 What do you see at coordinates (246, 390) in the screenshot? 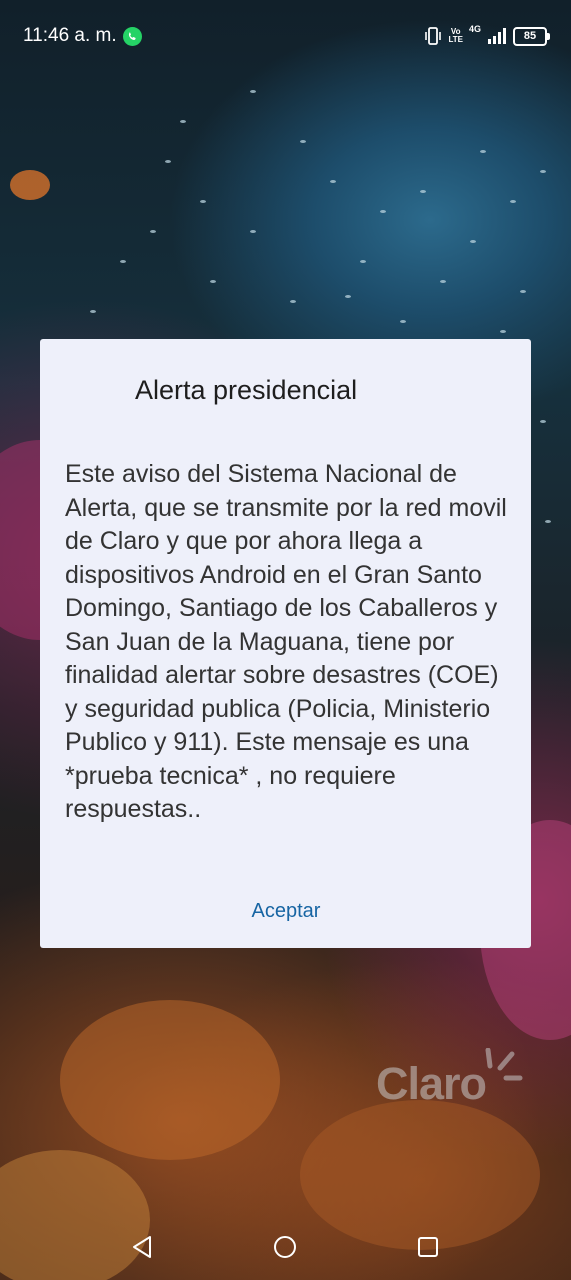
I see `dialog-title: Alerta presidencial` at bounding box center [246, 390].